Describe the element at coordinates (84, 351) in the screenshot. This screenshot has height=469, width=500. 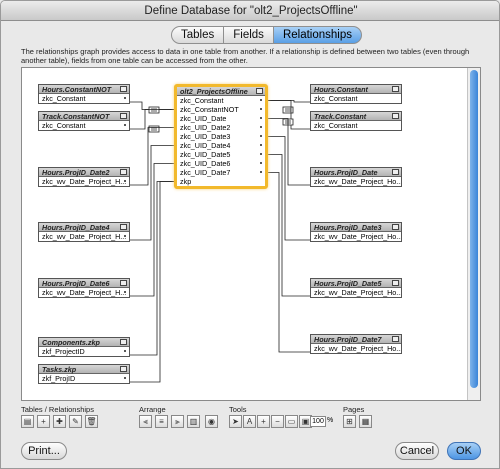
I see `table-field: zkf_ProjectID` at that location.